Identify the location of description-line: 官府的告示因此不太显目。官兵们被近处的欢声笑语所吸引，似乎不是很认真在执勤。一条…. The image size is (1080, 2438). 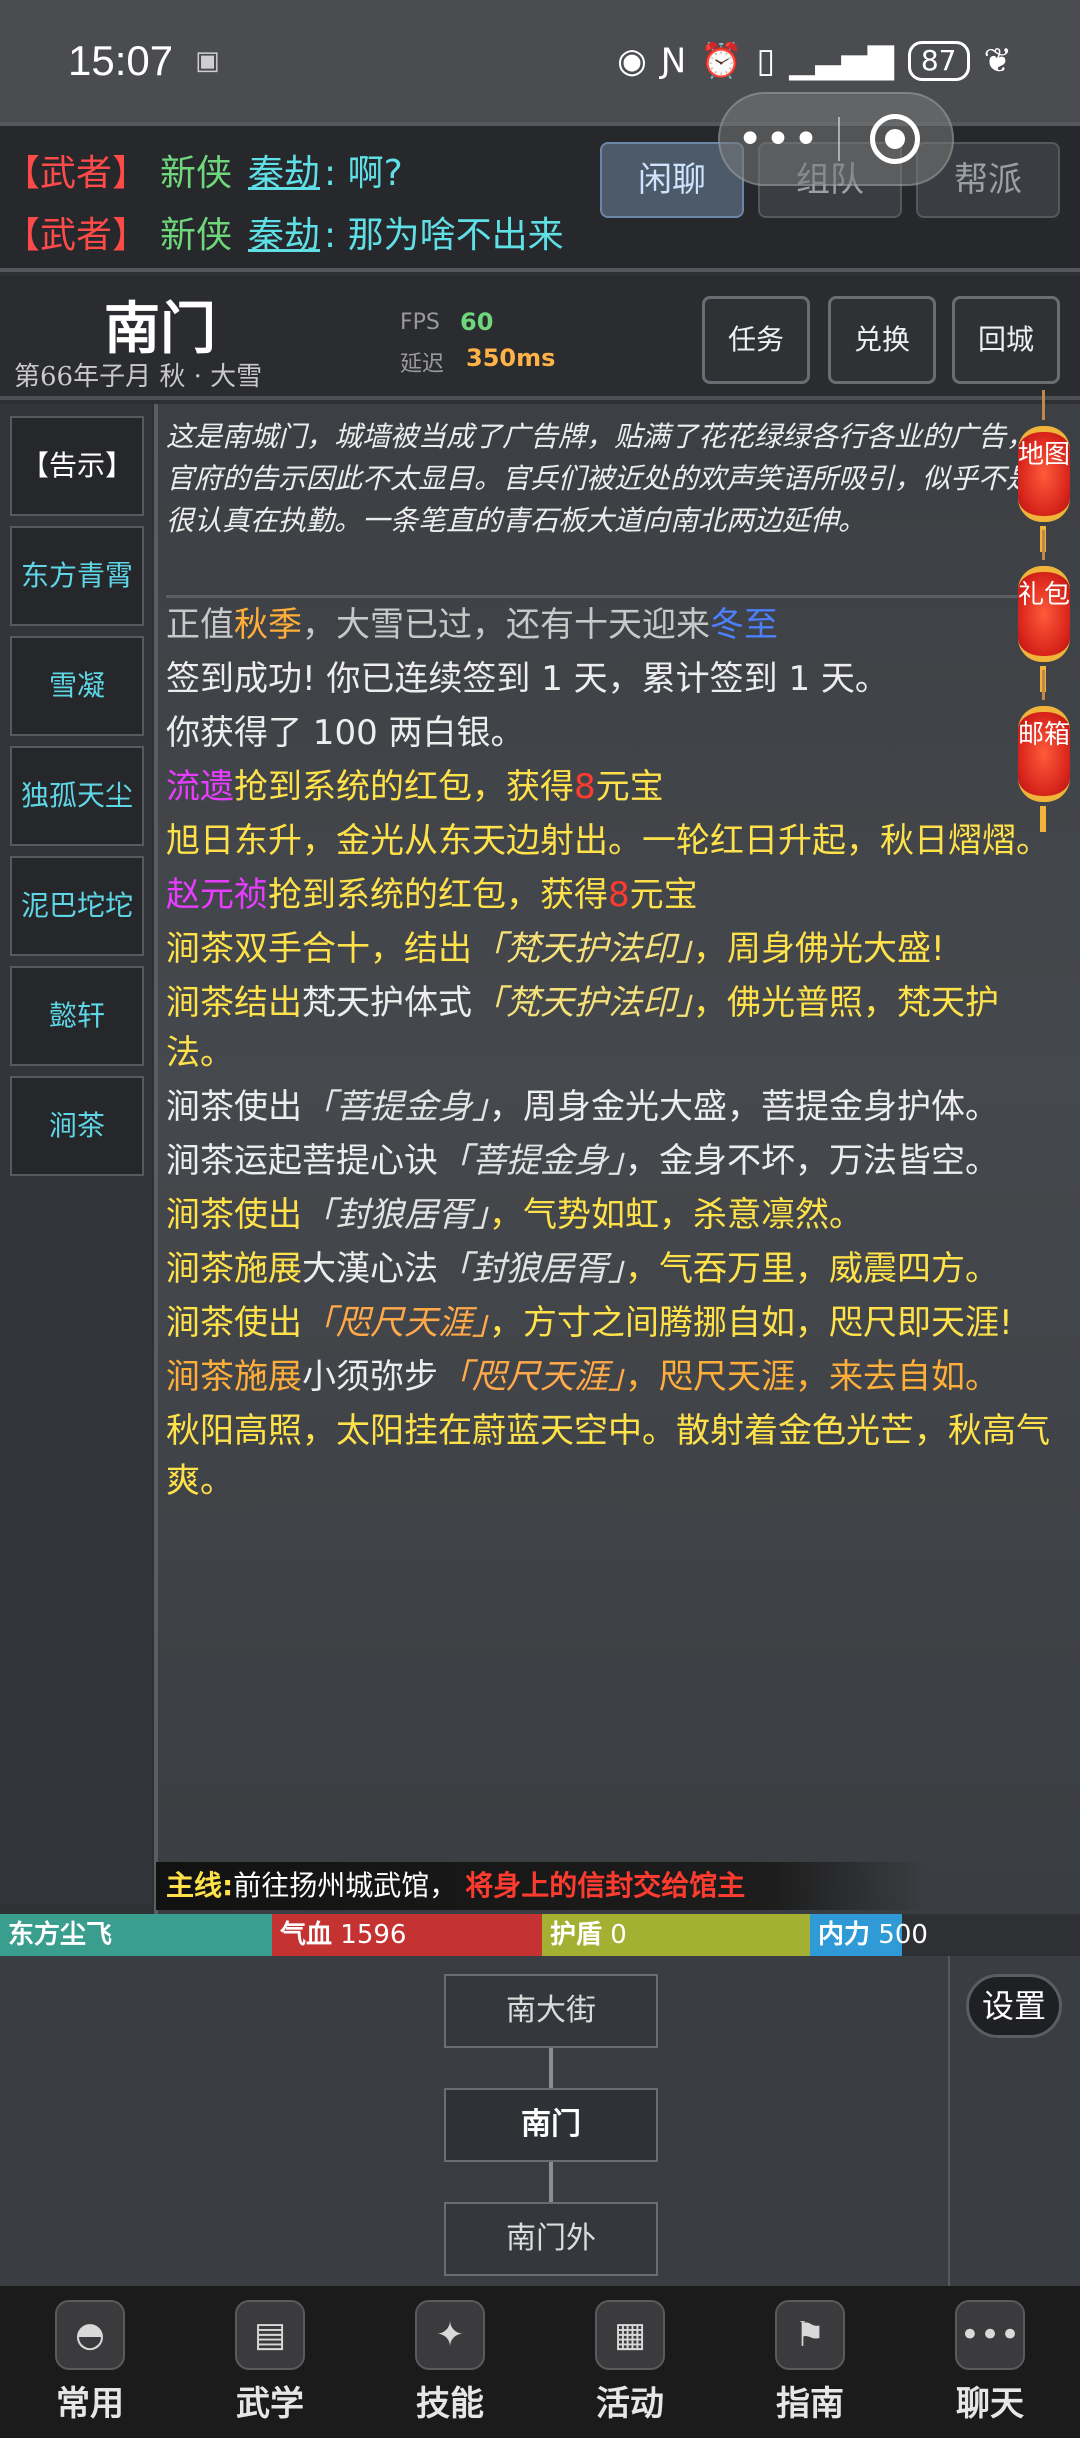
(600, 499).